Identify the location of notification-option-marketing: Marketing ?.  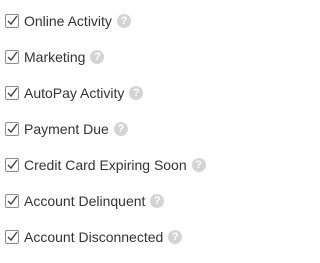
(134, 57).